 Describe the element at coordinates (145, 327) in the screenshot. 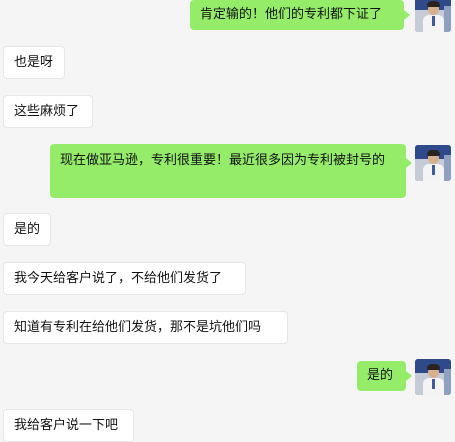

I see `message-bubble: 知道有专利在给他们发货，那不是坑他们吗` at that location.